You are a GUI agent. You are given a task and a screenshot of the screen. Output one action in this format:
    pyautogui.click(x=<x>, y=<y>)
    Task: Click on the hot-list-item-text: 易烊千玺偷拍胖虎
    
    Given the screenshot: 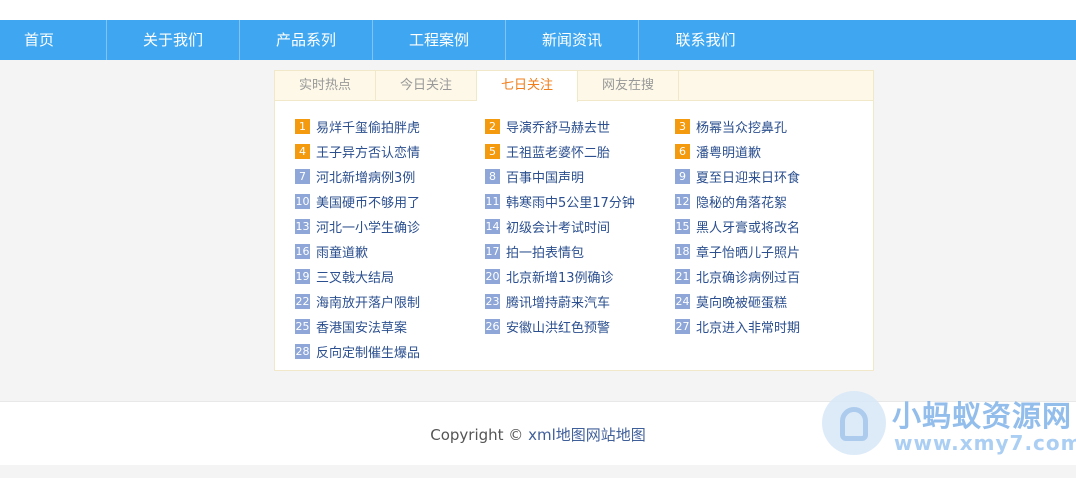 What is the action you would take?
    pyautogui.click(x=368, y=126)
    